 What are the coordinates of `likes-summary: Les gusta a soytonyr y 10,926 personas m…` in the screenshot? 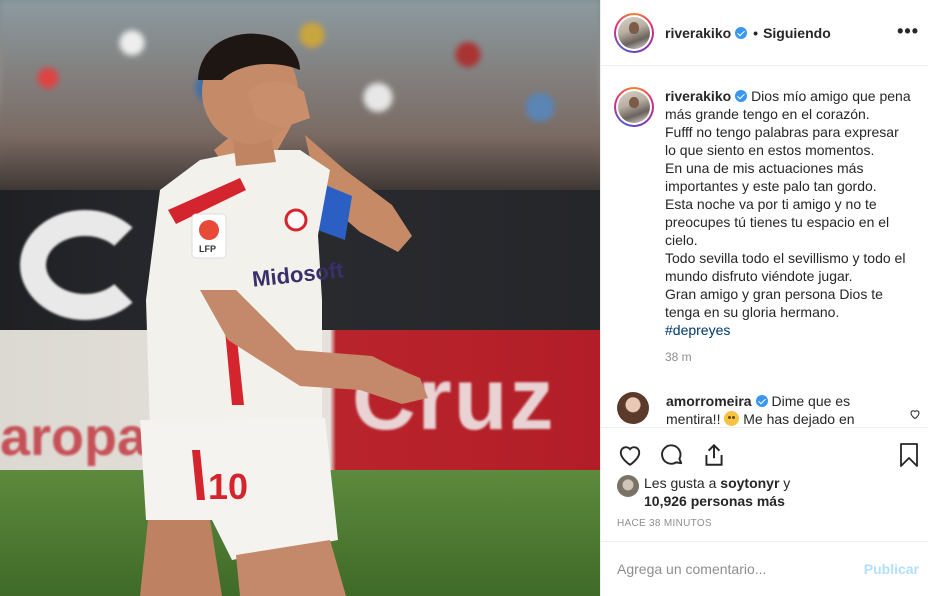 It's located at (703, 492).